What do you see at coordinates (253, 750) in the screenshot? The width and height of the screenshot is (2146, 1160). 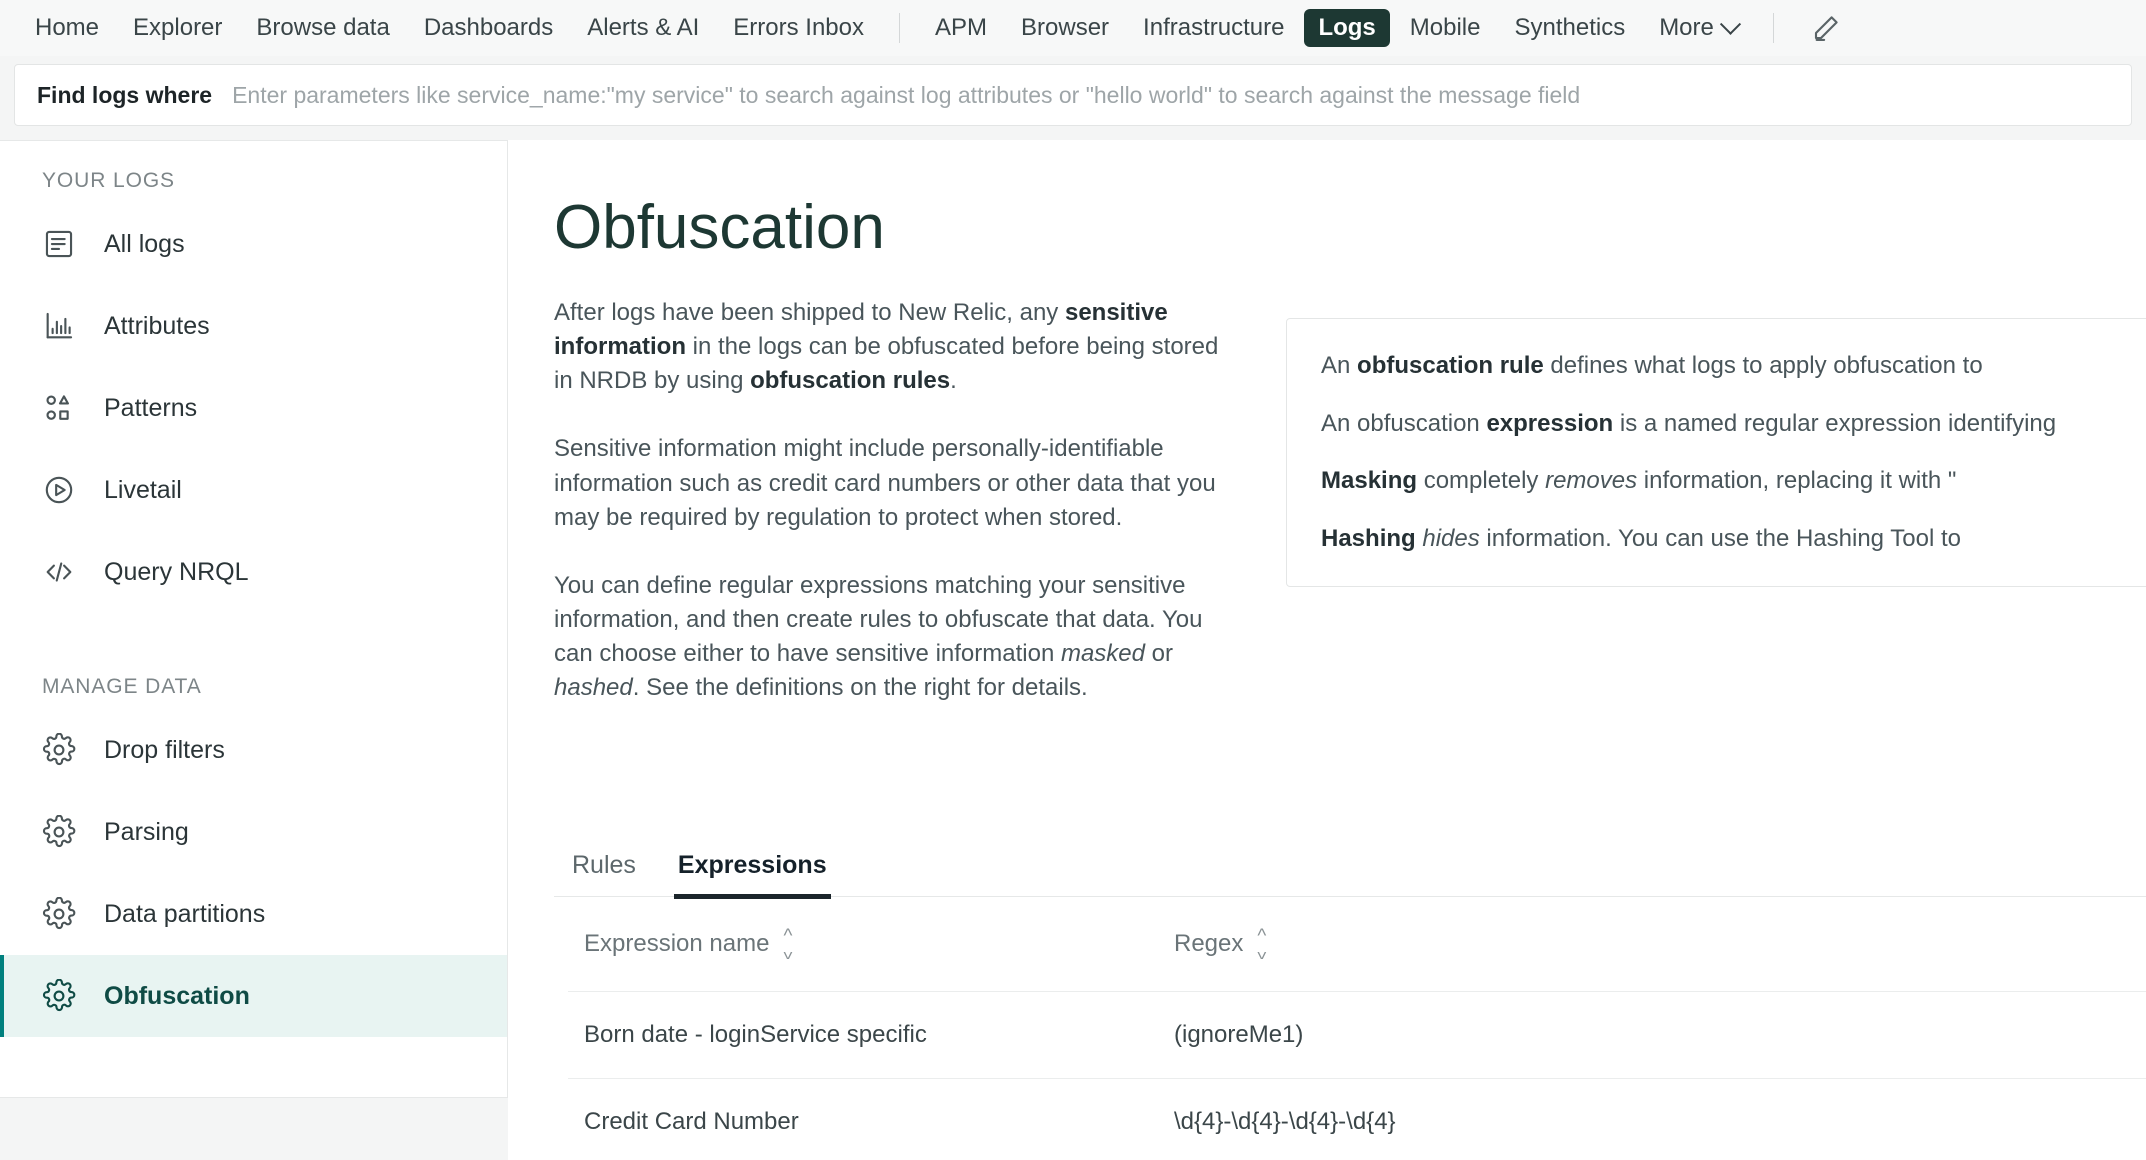 I see `sidebar-item-drop-filters: Drop filters` at bounding box center [253, 750].